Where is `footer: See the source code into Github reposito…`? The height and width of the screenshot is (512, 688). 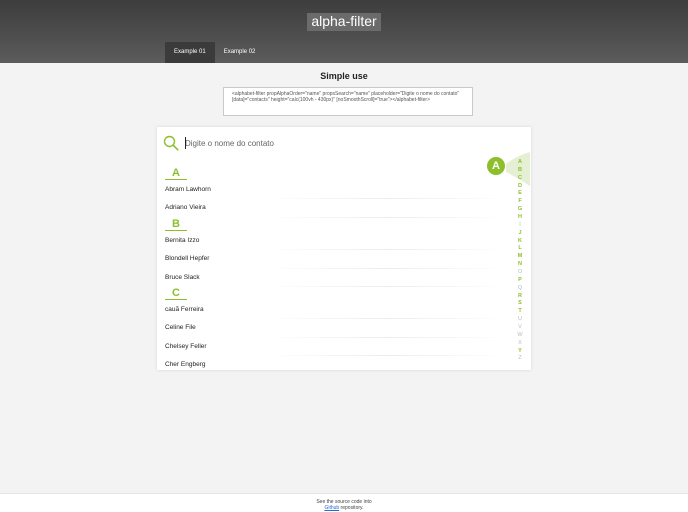
footer: See the source code into Github reposito… is located at coordinates (344, 502).